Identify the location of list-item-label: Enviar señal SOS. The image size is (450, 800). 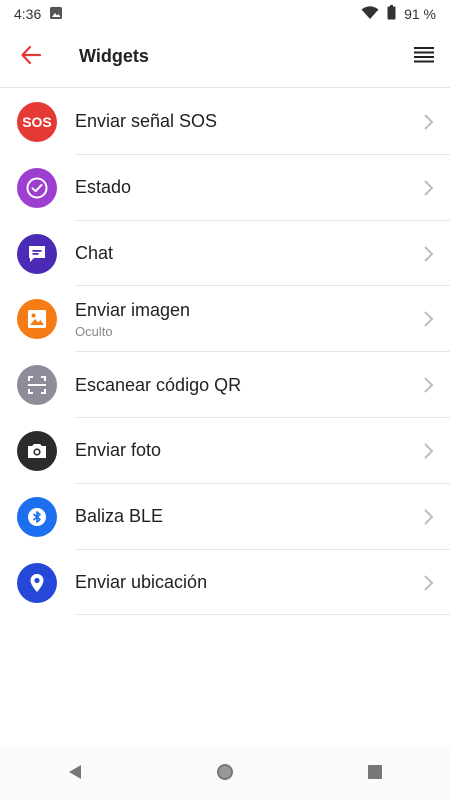
(146, 121).